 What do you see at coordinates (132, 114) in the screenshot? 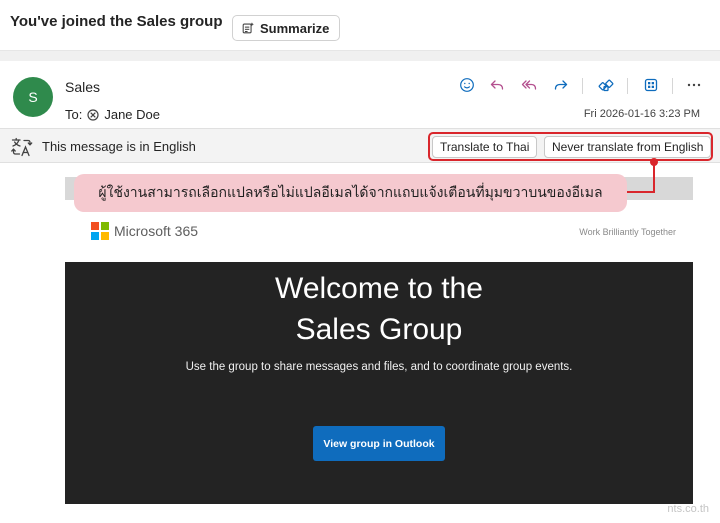
I see `recipient-name: Jane Doe` at bounding box center [132, 114].